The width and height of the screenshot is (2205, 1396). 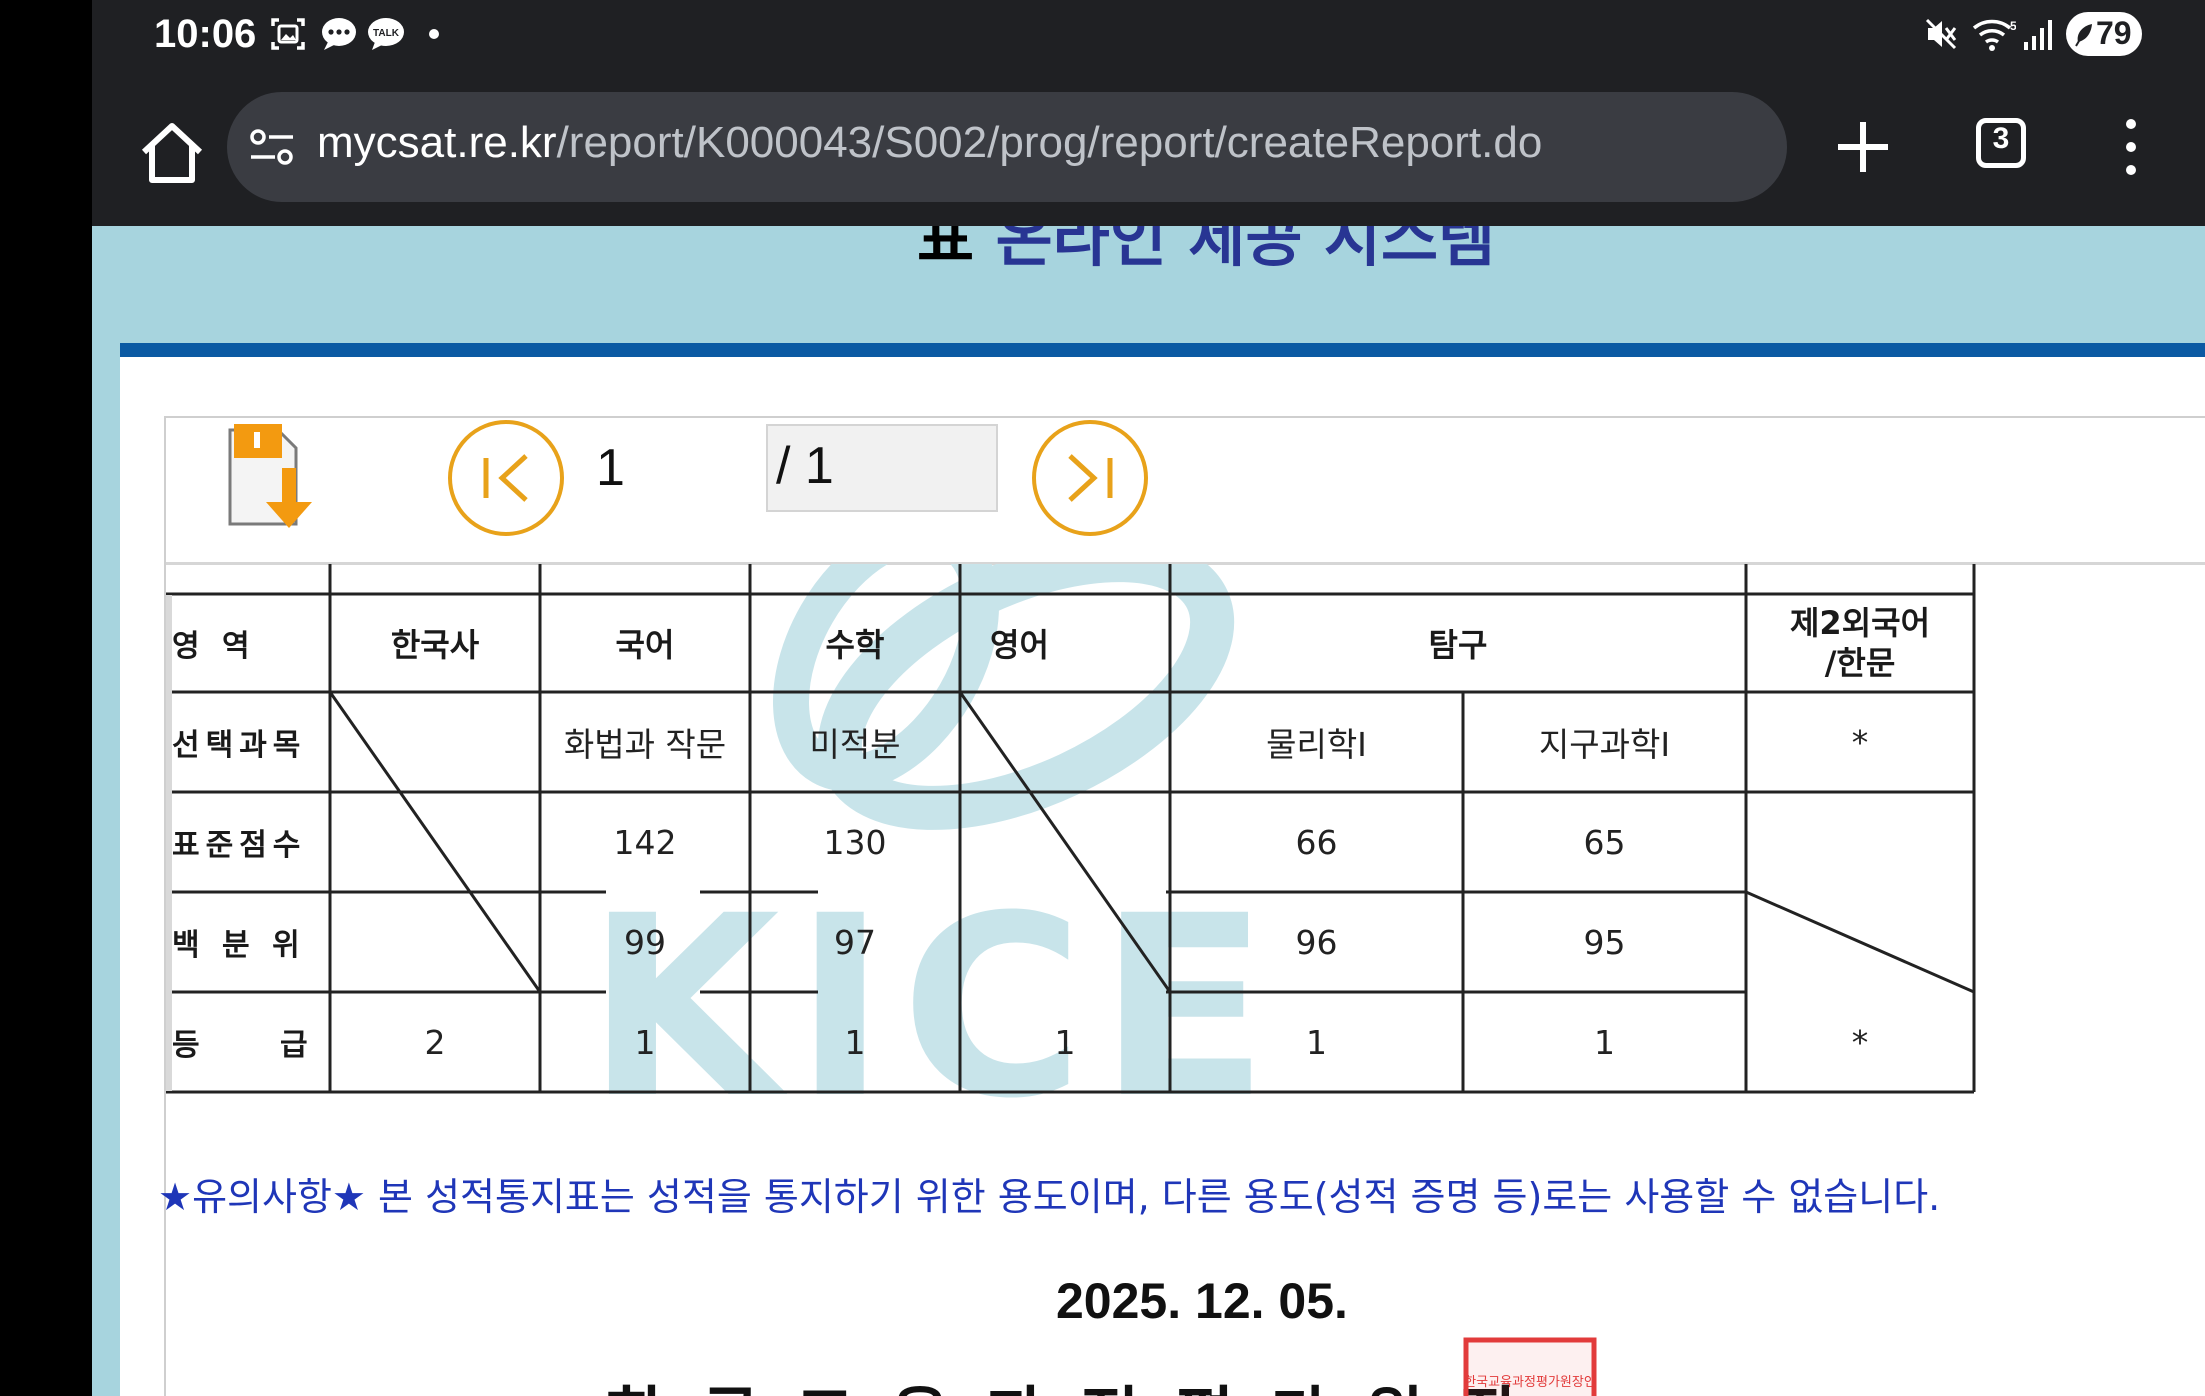 What do you see at coordinates (1090, 478) in the screenshot?
I see `last-page-button` at bounding box center [1090, 478].